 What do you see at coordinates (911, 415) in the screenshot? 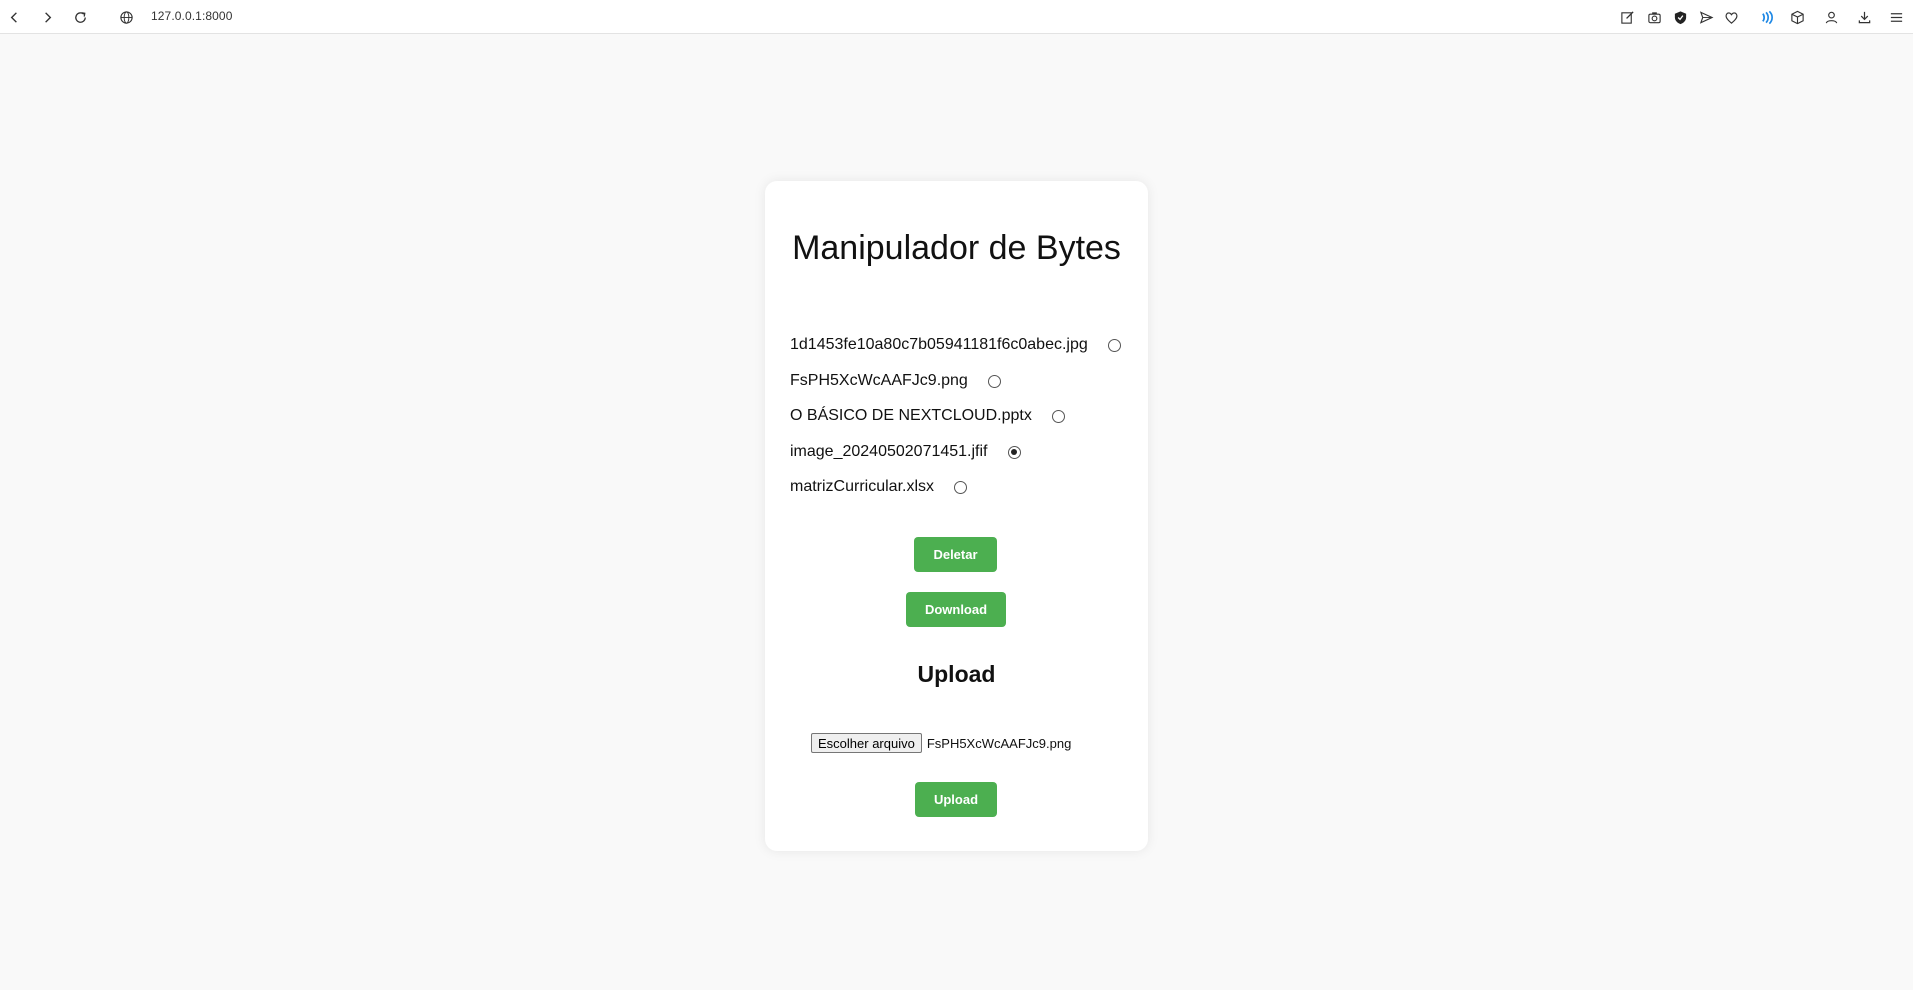
I see `file-name: O BÁSICO DE NEXTCLOUD.pptx` at bounding box center [911, 415].